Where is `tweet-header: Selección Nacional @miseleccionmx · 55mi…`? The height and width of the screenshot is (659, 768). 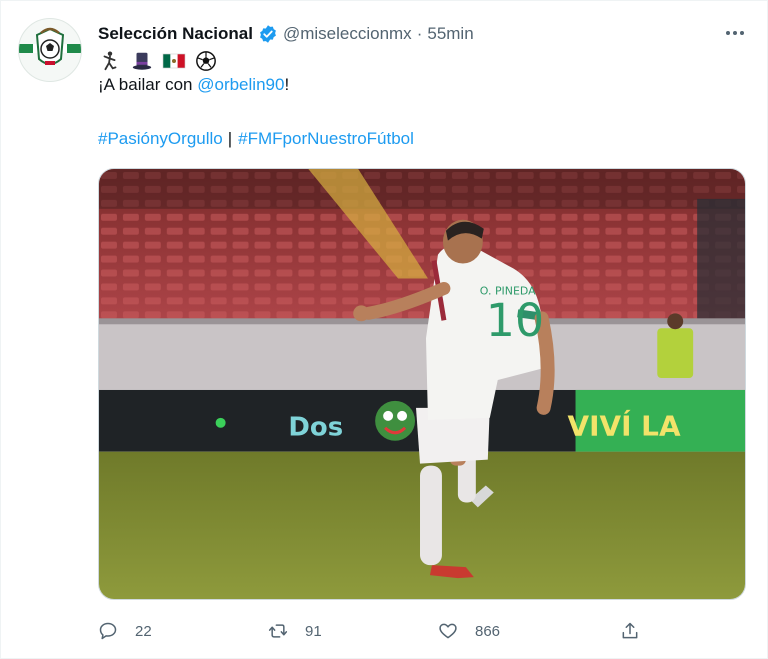 tweet-header: Selección Nacional @miseleccionmx · 55mi… is located at coordinates (286, 34).